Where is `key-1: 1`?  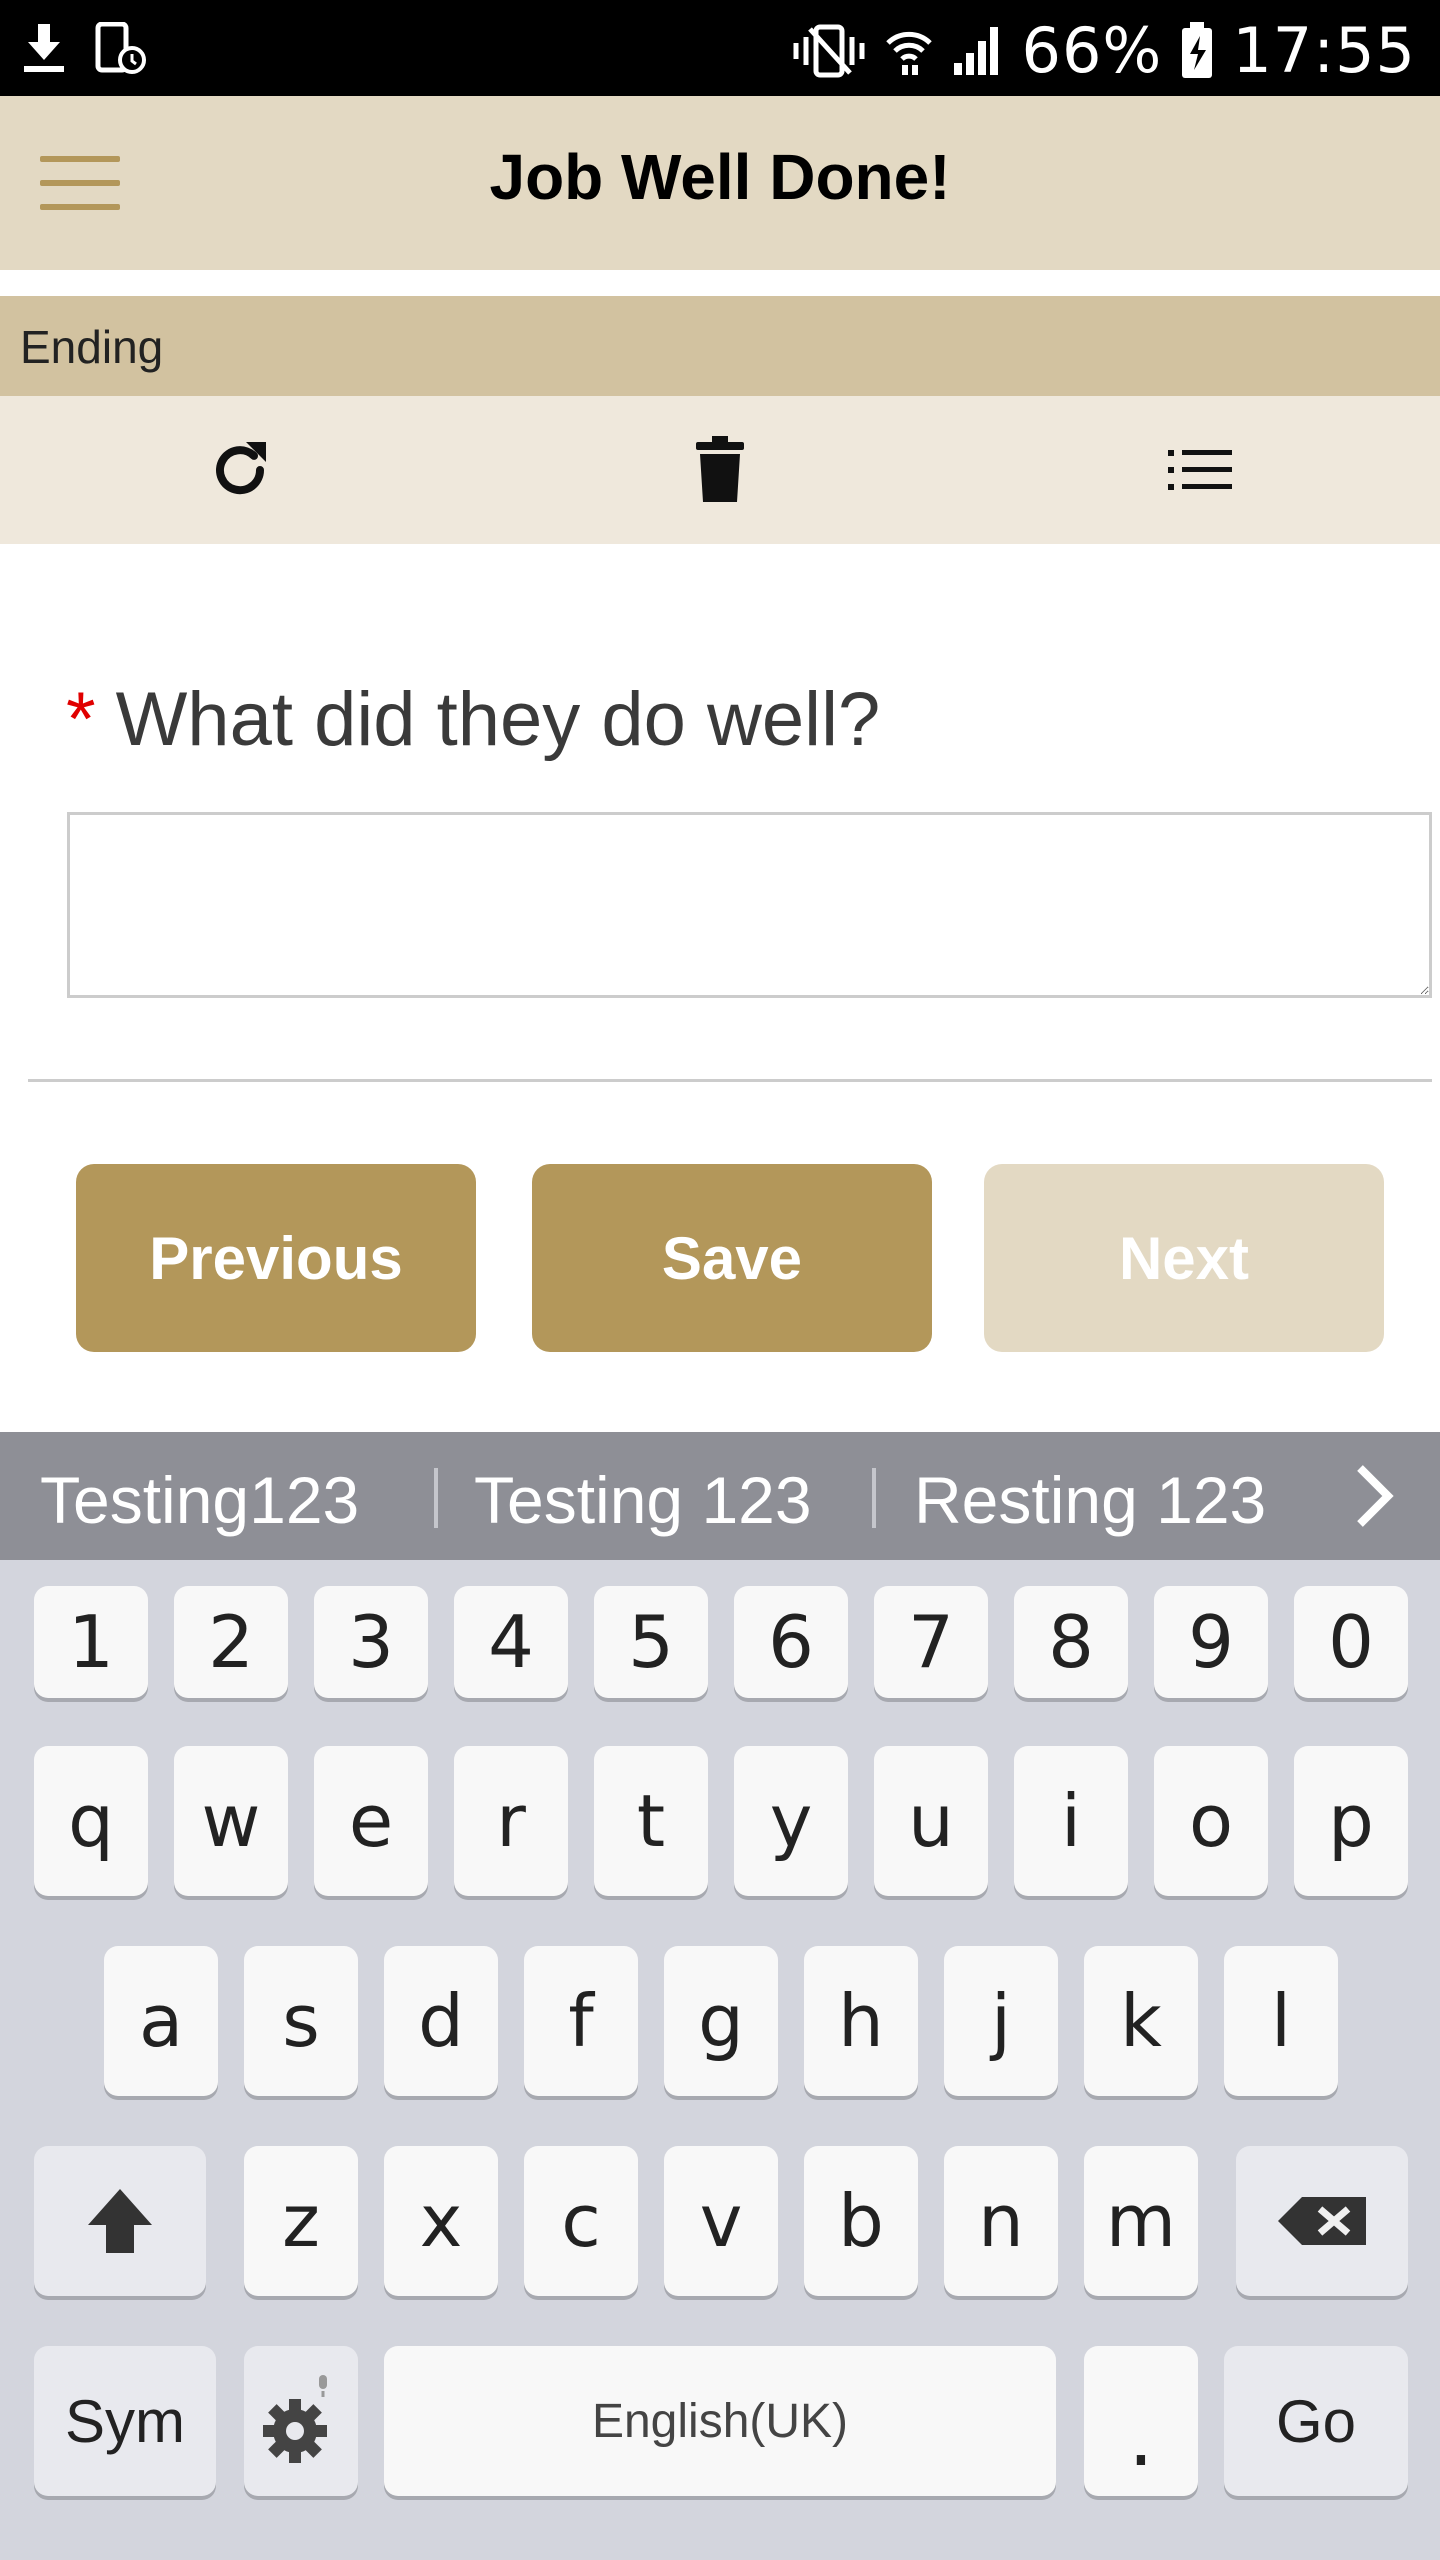 key-1: 1 is located at coordinates (91, 1642).